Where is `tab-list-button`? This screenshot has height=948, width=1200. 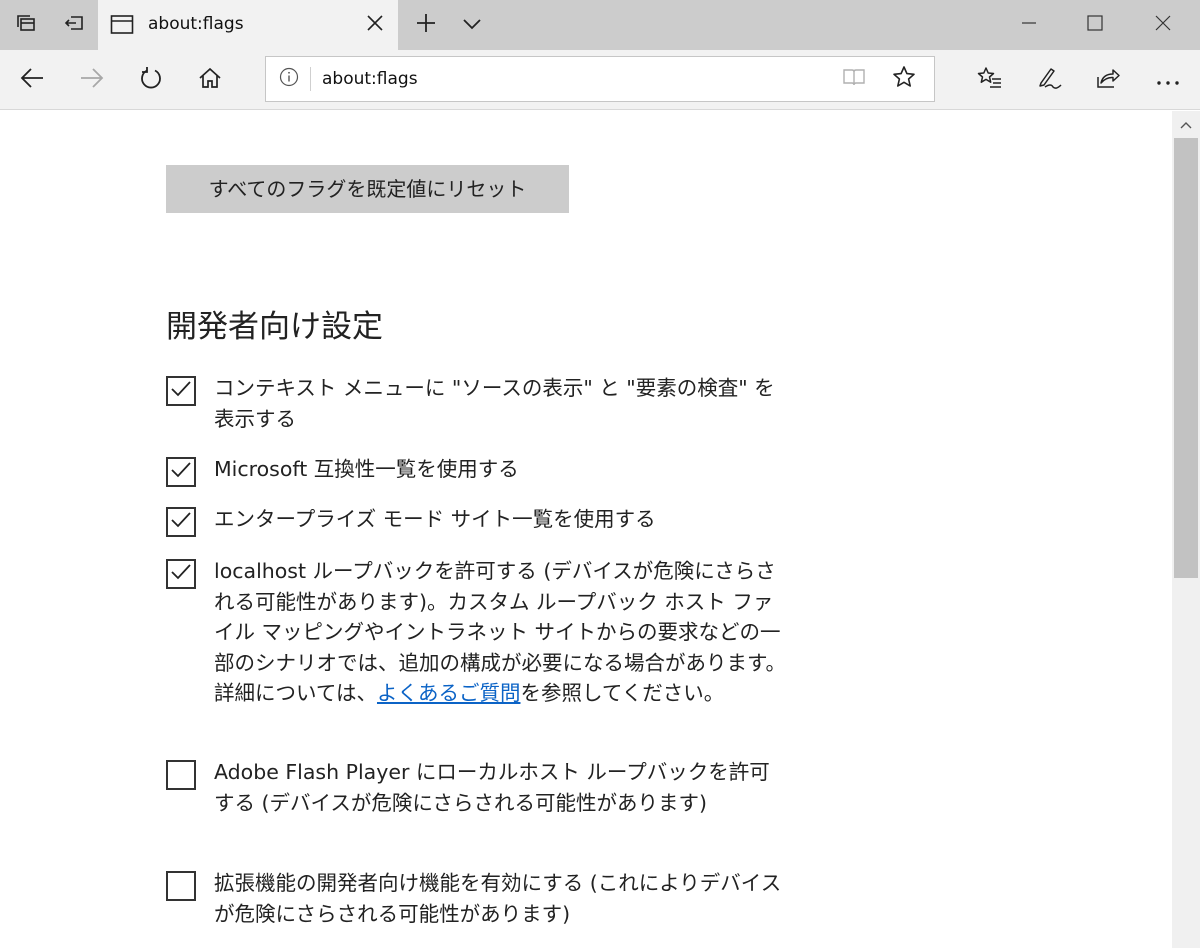
tab-list-button is located at coordinates (472, 25).